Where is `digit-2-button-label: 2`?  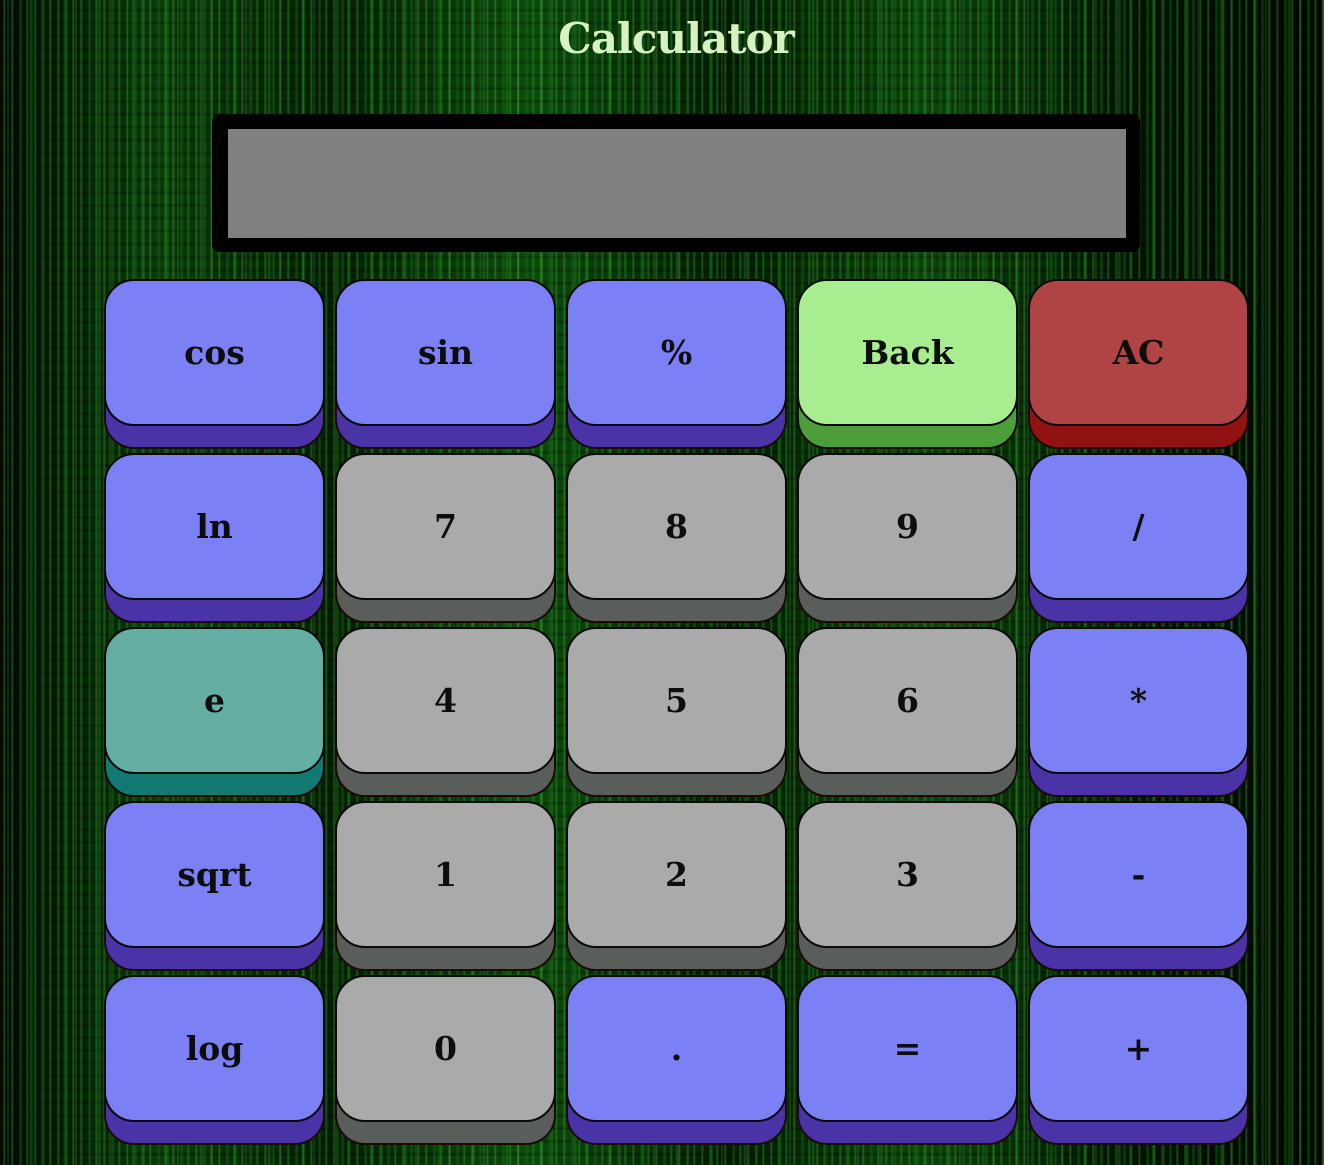
digit-2-button-label: 2 is located at coordinates (676, 874).